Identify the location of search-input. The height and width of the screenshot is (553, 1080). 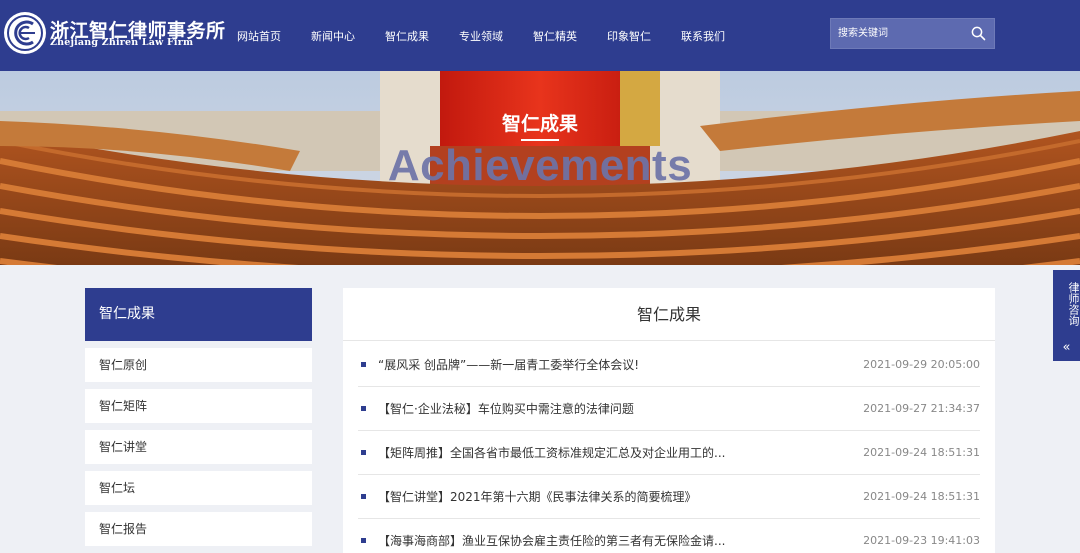
(896, 33).